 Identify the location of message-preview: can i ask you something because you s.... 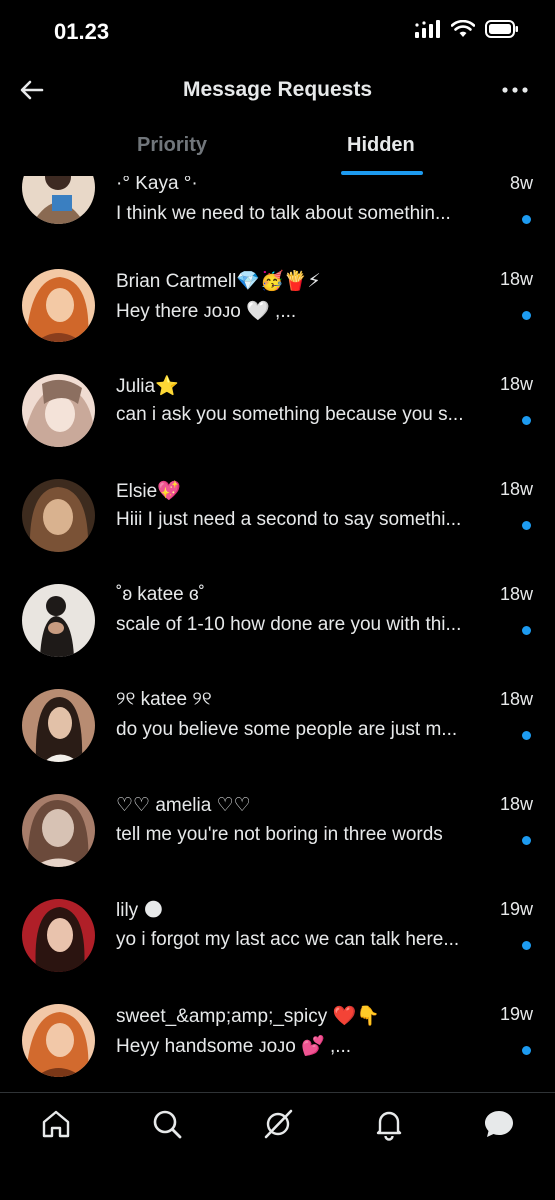
(290, 414).